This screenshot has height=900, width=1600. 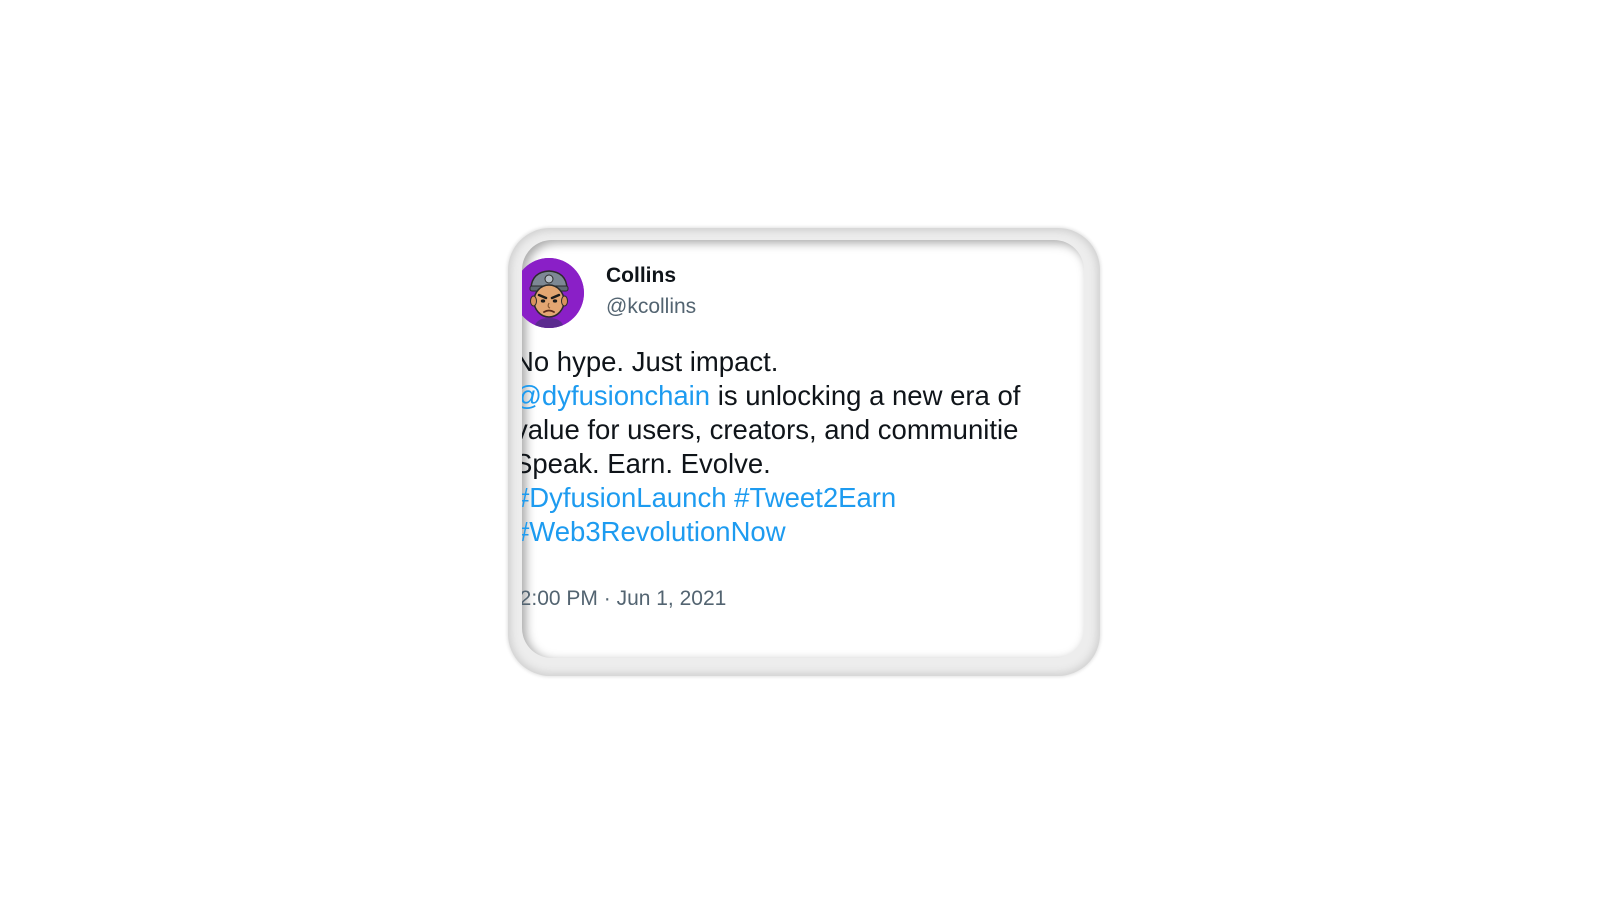 I want to click on tweet-line-4: Speak. Earn. Evolve., so click(x=646, y=463).